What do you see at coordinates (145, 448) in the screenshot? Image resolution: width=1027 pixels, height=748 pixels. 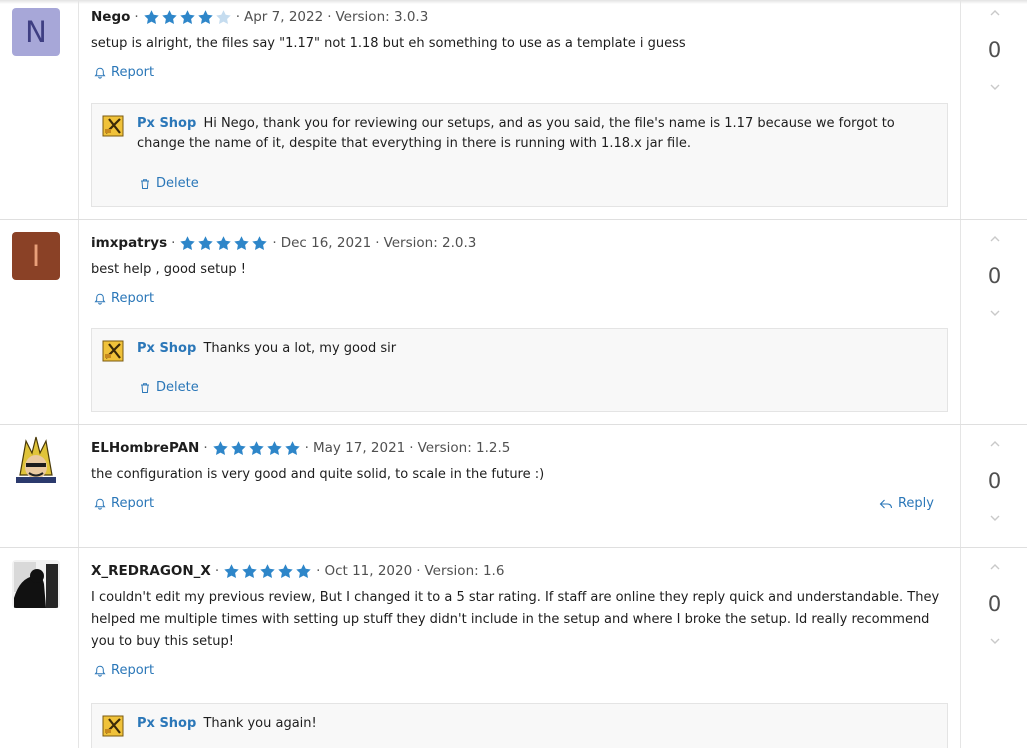 I see `review-author: ELHombrePAN` at bounding box center [145, 448].